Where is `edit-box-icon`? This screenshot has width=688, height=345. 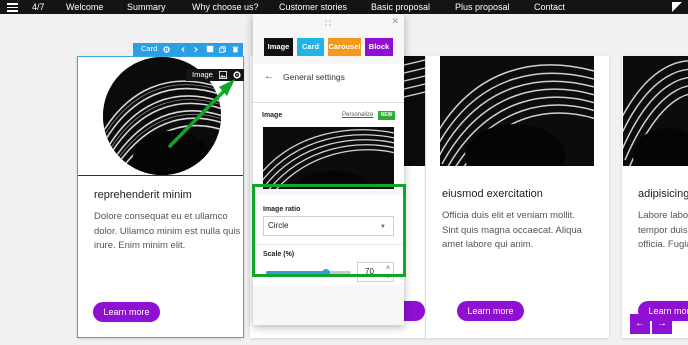
edit-box-icon is located at coordinates (210, 49).